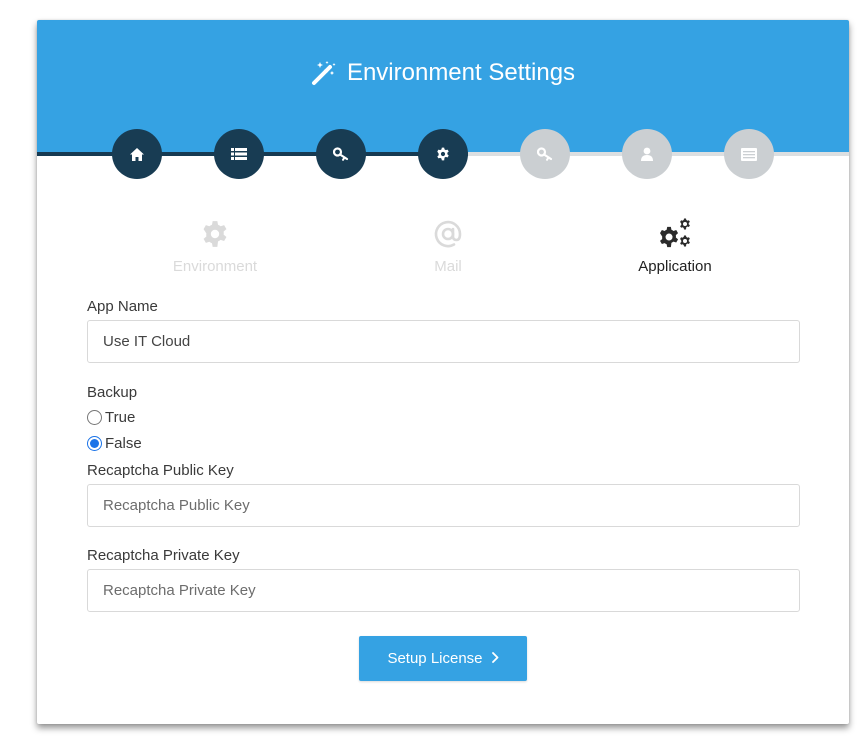 The height and width of the screenshot is (755, 865). What do you see at coordinates (122, 306) in the screenshot?
I see `app-name-label: App Name` at bounding box center [122, 306].